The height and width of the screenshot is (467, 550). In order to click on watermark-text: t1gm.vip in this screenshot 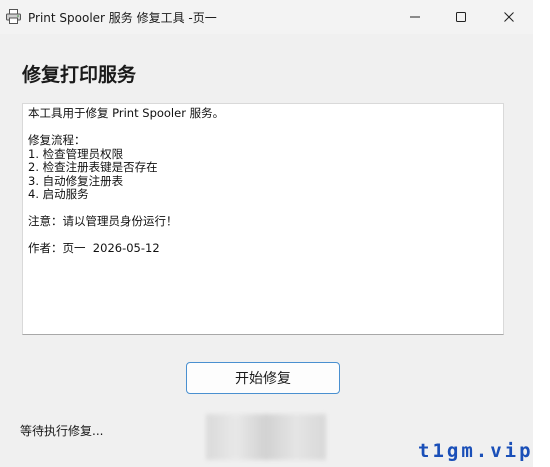, I will do `click(476, 451)`.